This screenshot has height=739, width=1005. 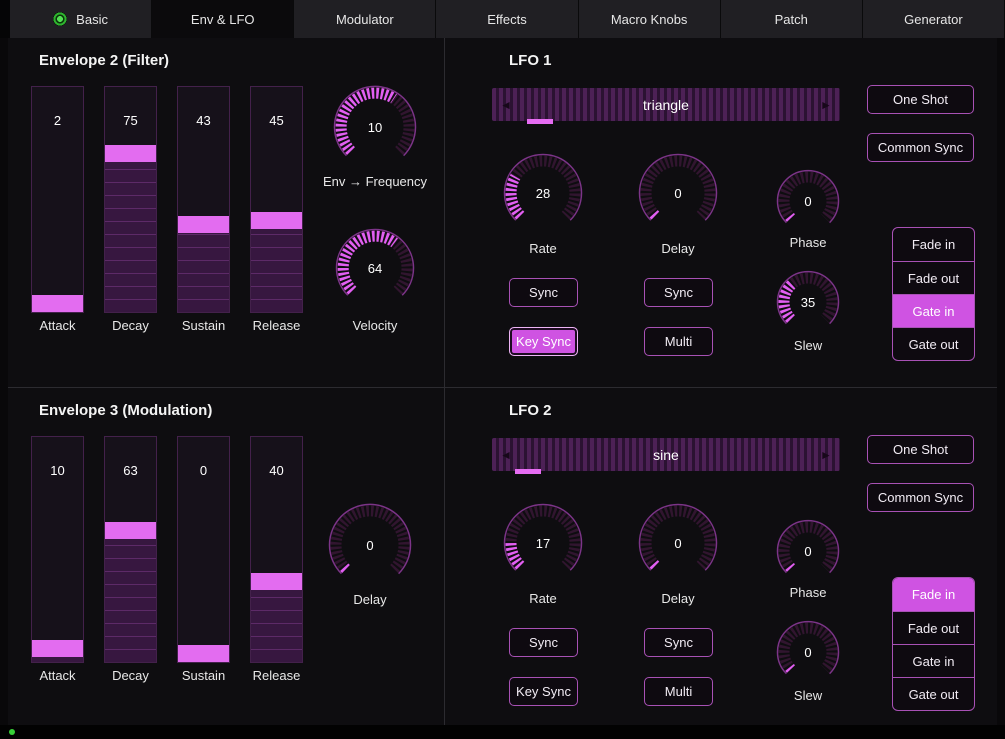 I want to click on release-slider: 40, so click(x=276, y=549).